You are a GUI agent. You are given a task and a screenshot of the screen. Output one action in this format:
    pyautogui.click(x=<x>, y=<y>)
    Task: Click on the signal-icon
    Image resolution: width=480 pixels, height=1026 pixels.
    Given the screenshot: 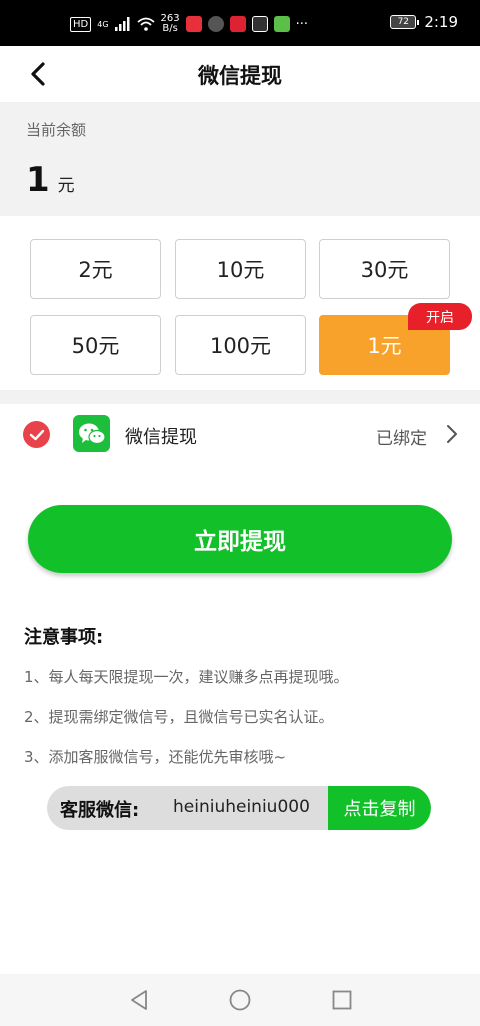 What is the action you would take?
    pyautogui.click(x=122, y=24)
    